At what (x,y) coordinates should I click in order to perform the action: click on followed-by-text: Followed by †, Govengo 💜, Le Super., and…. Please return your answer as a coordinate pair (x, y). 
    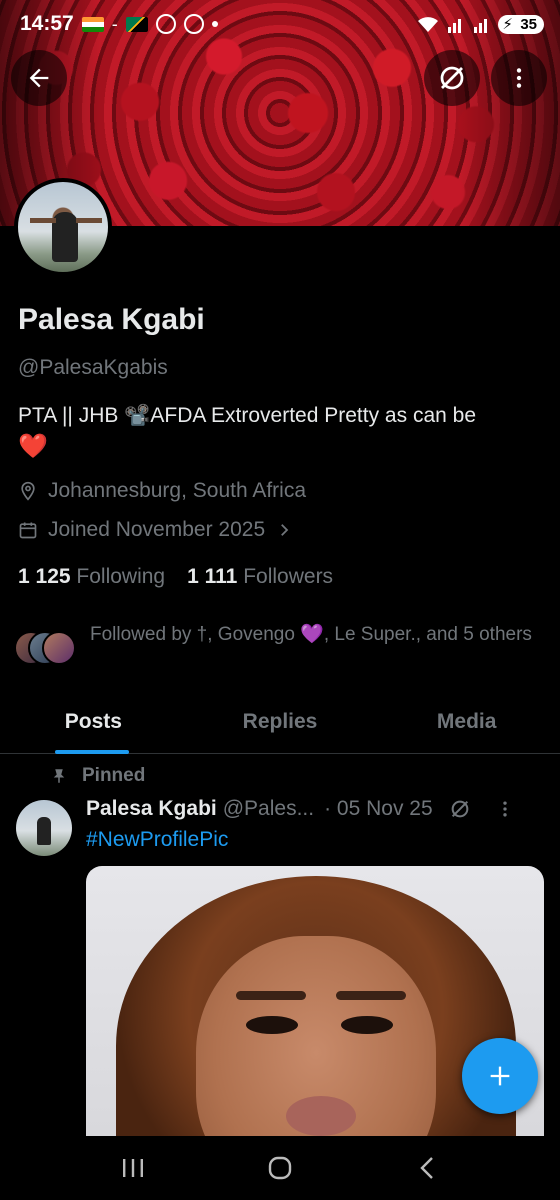
    Looking at the image, I should click on (311, 634).